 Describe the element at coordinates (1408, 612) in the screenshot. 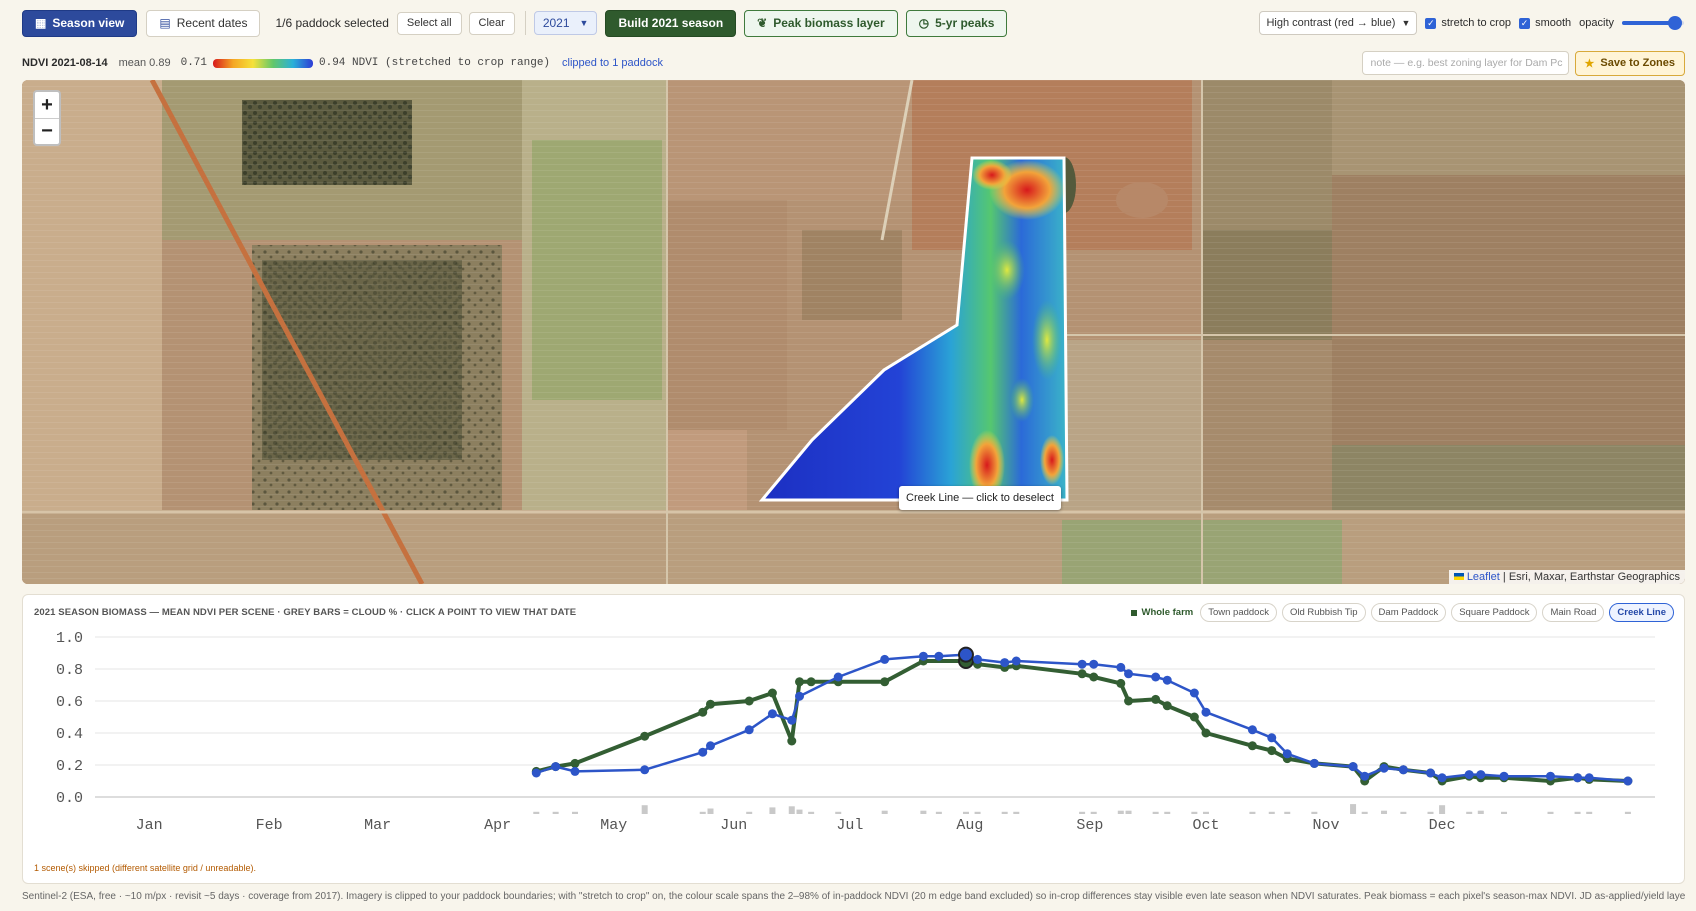

I see `legend-dam-paddock: Dam Paddock` at that location.